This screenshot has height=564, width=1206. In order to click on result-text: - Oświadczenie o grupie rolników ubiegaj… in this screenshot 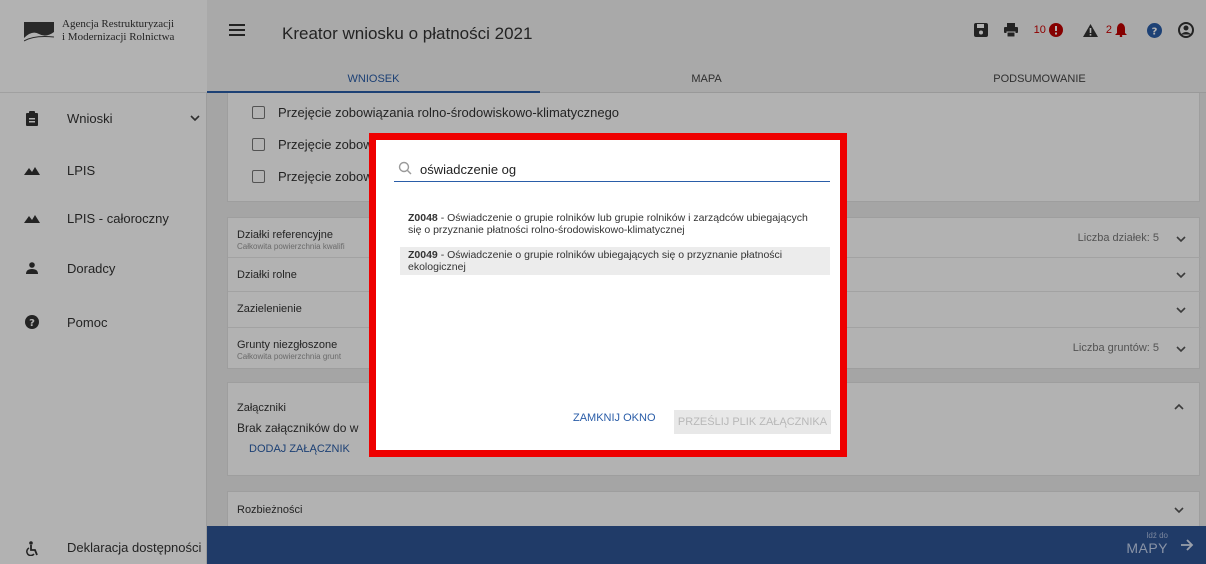, I will do `click(595, 261)`.